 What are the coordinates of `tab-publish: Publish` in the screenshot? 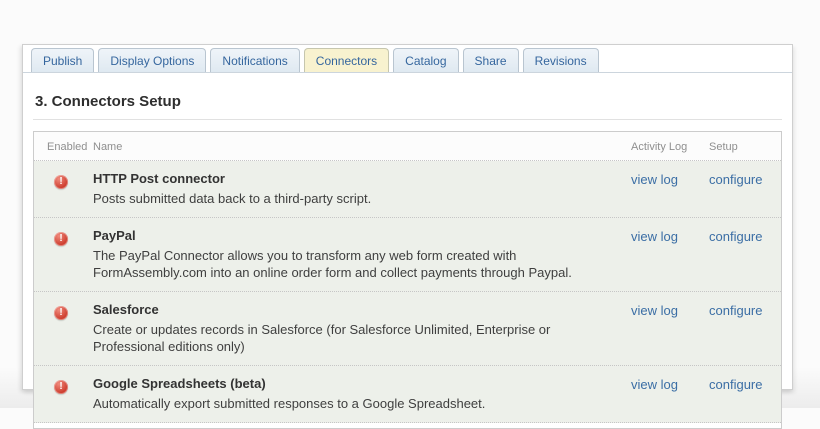 It's located at (63, 60).